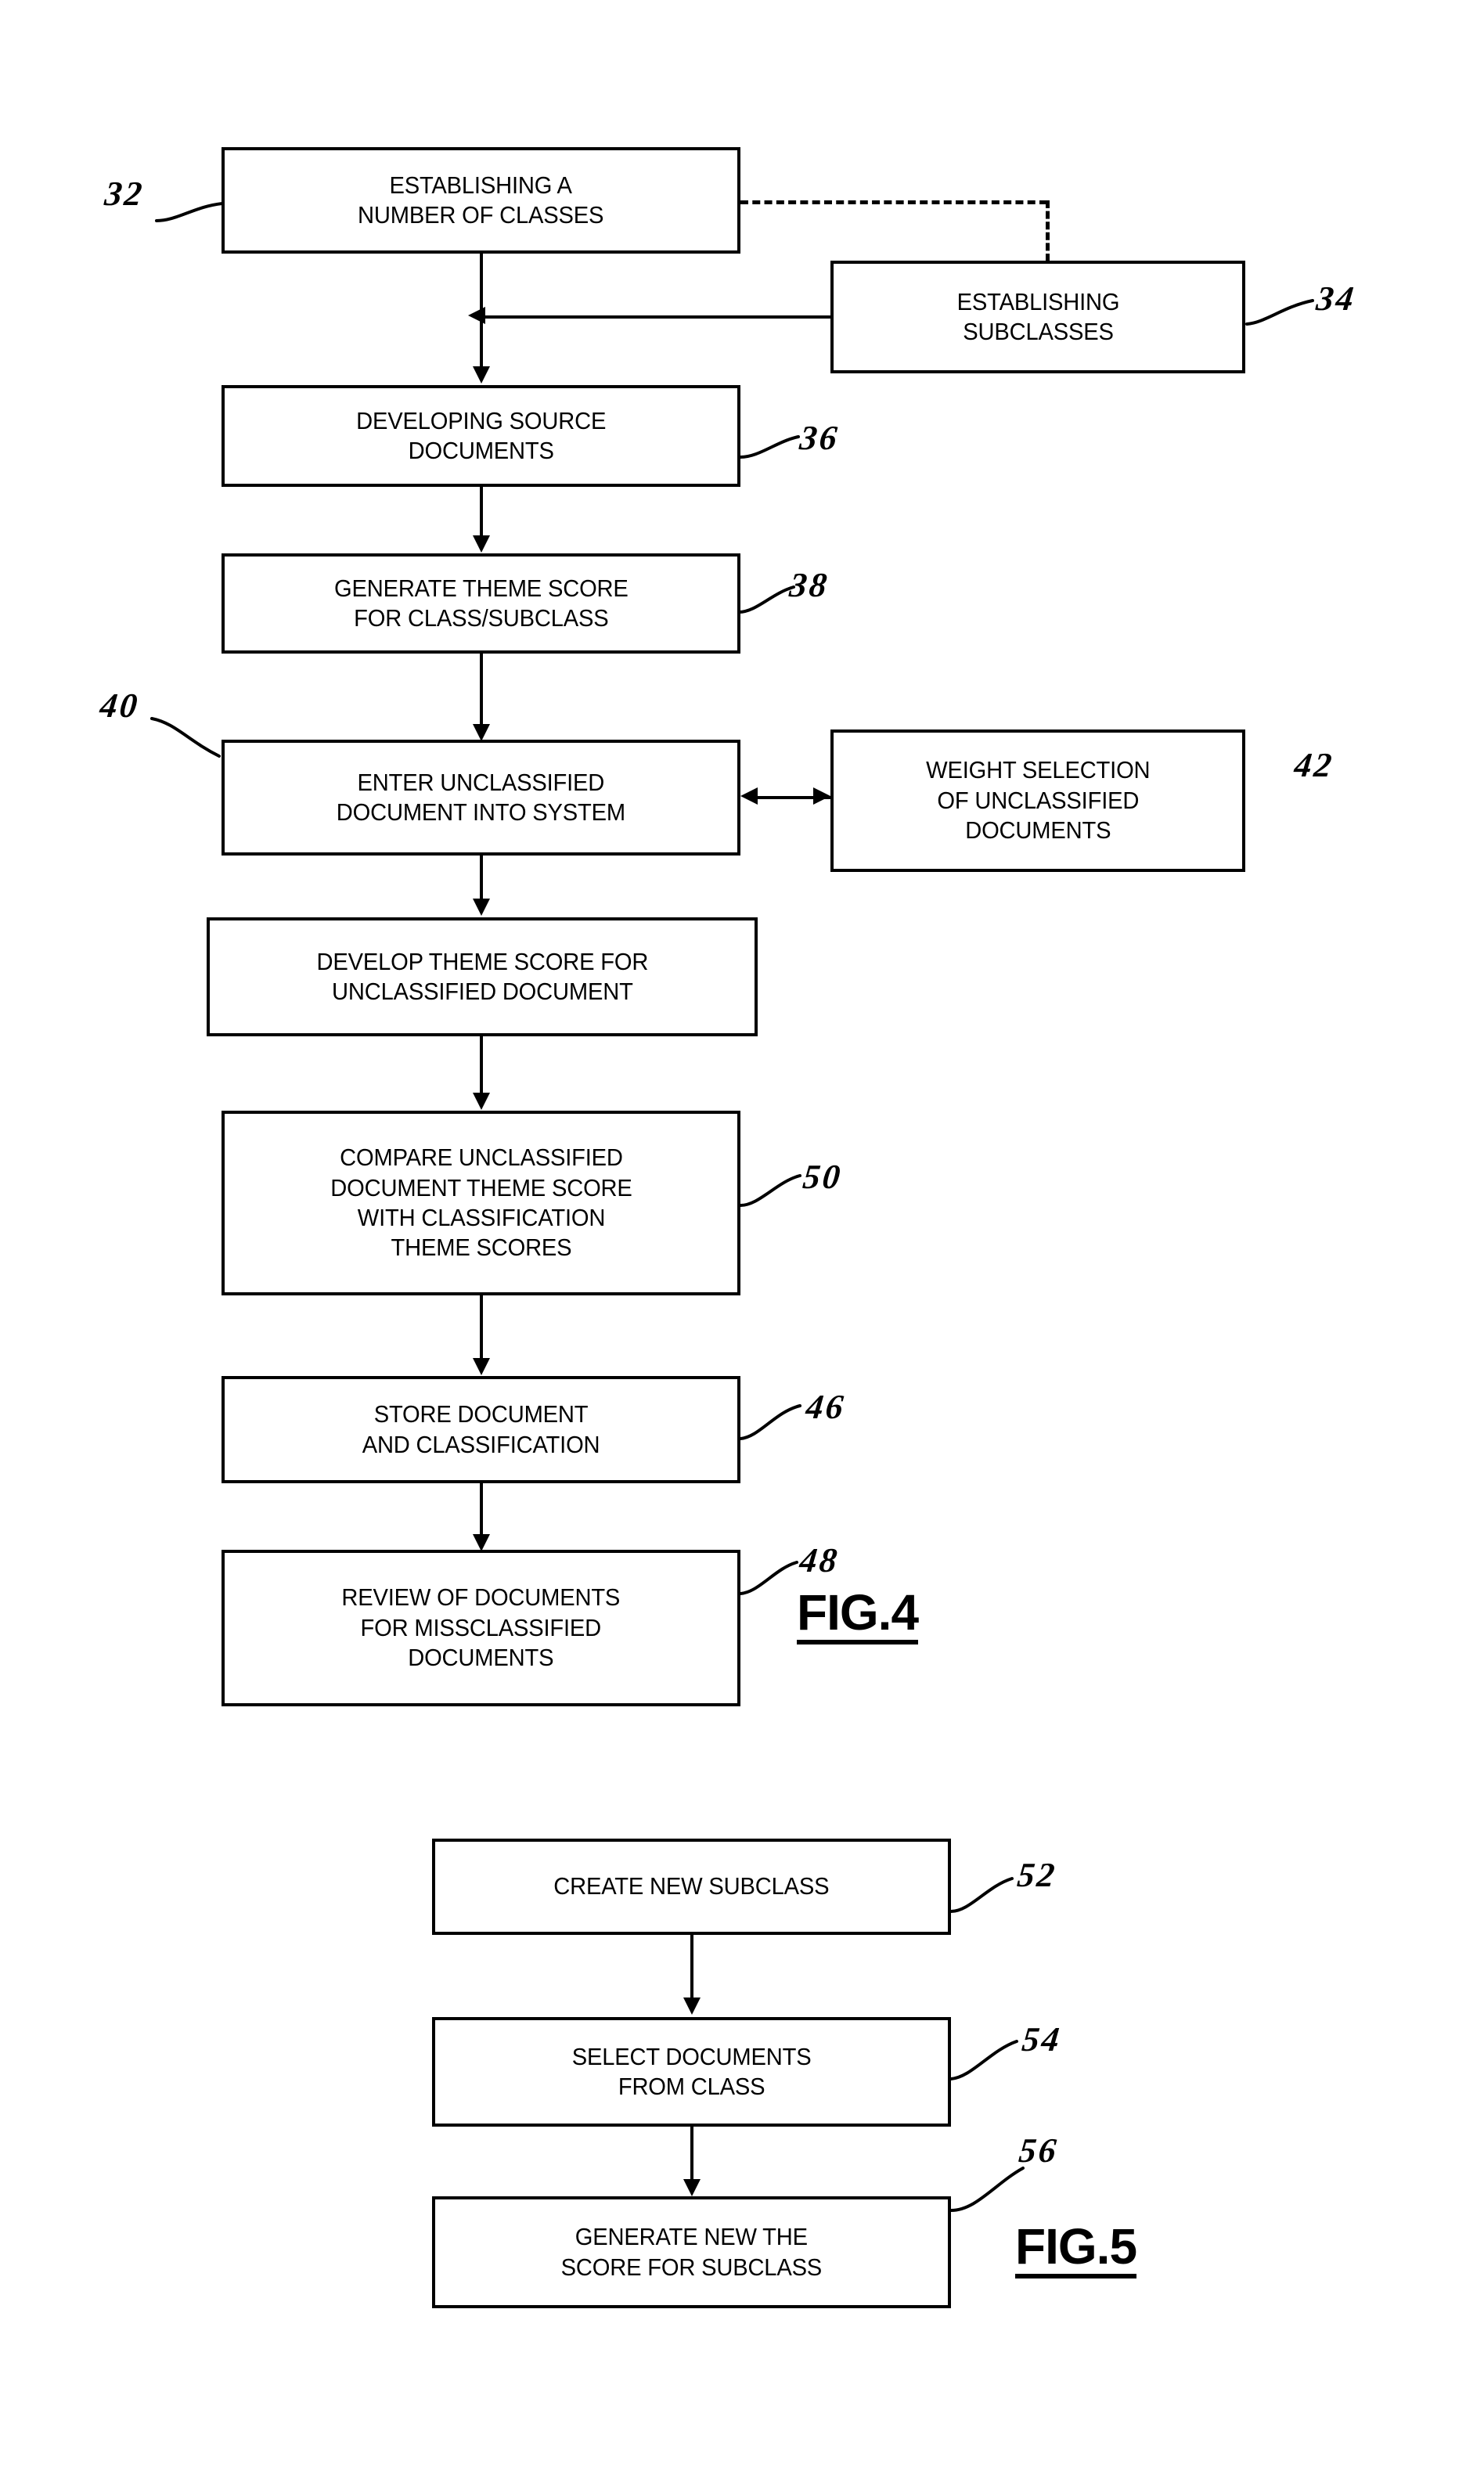 This screenshot has height=2482, width=1484. I want to click on flow-box-38-label: GENERATE THEME SCORE FOR CLASS/SUBCLASS, so click(481, 603).